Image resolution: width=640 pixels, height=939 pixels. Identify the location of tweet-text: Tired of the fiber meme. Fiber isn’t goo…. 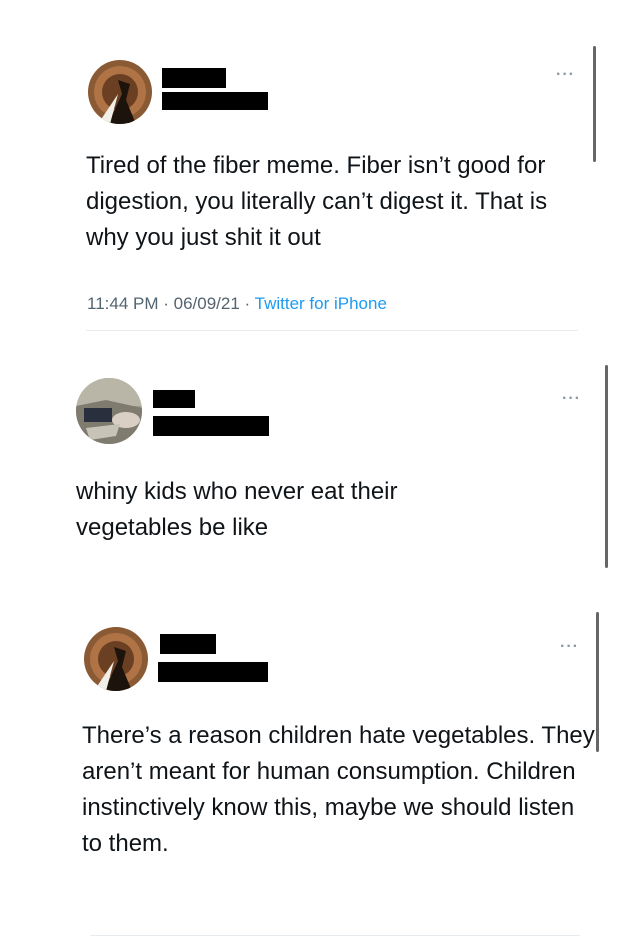
(317, 201).